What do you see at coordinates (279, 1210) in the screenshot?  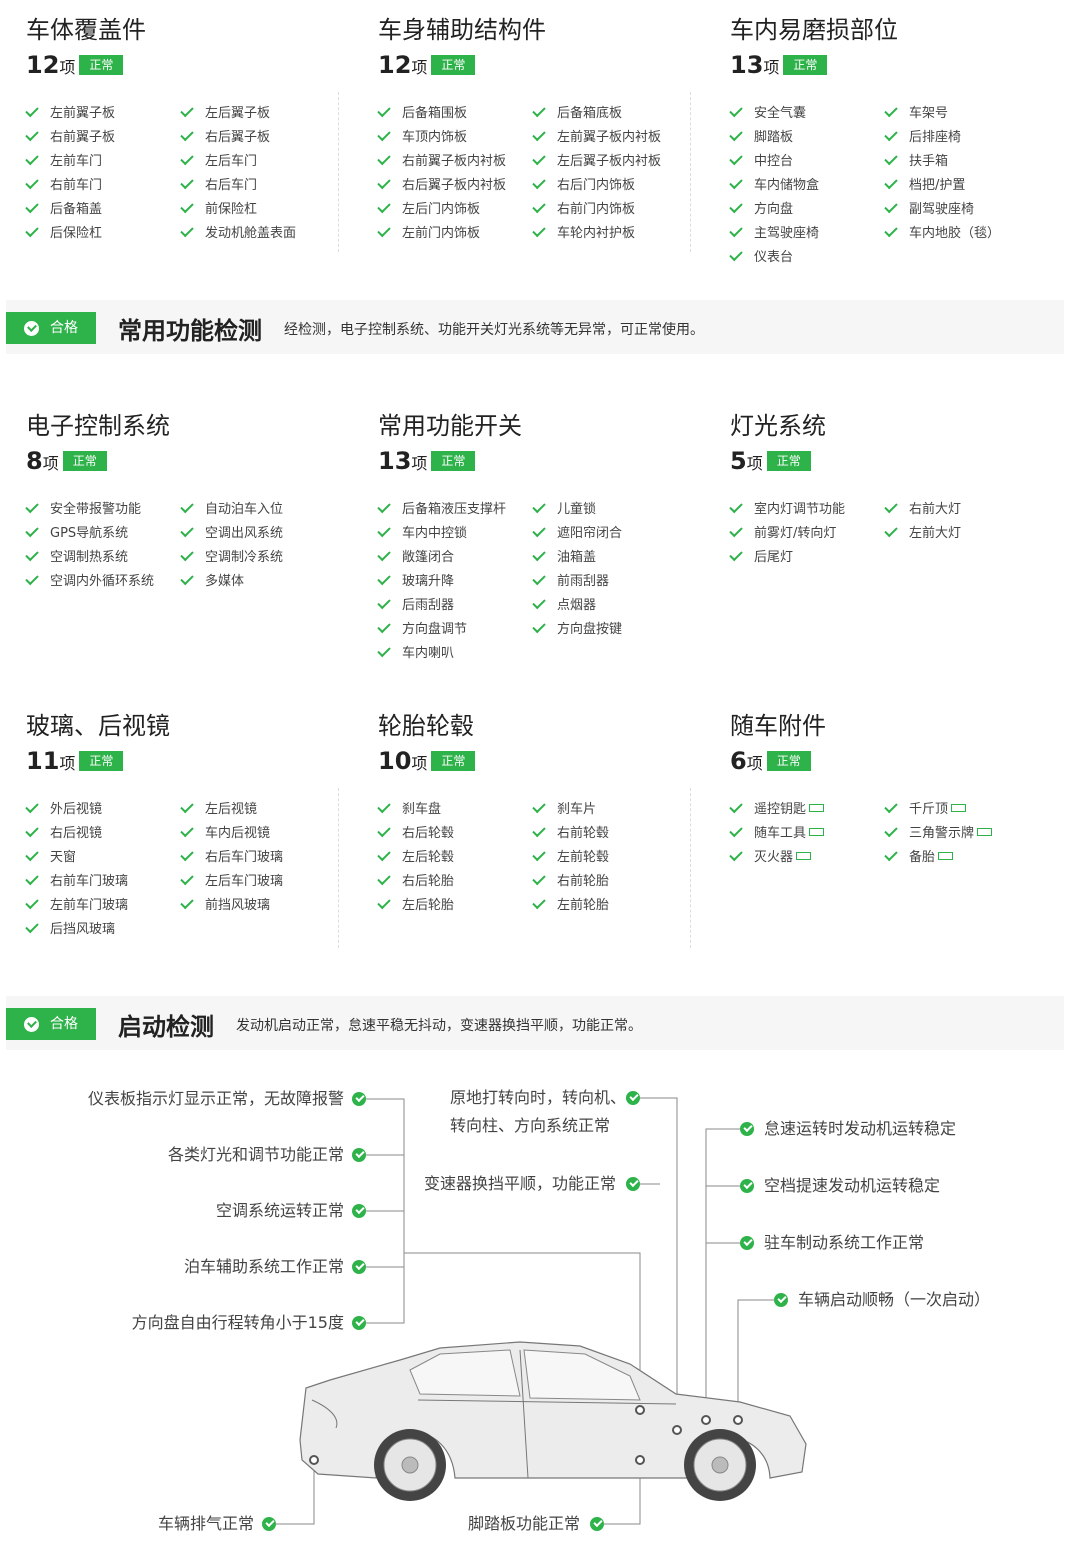 I see `startup-item: 空调系统运转正常` at bounding box center [279, 1210].